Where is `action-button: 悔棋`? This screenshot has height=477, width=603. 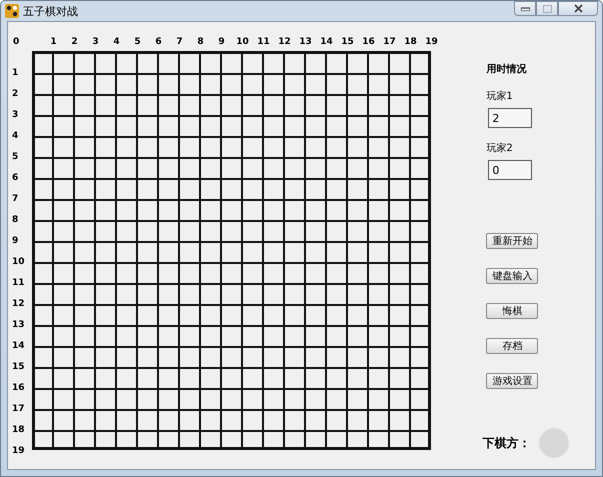 action-button: 悔棋 is located at coordinates (512, 311).